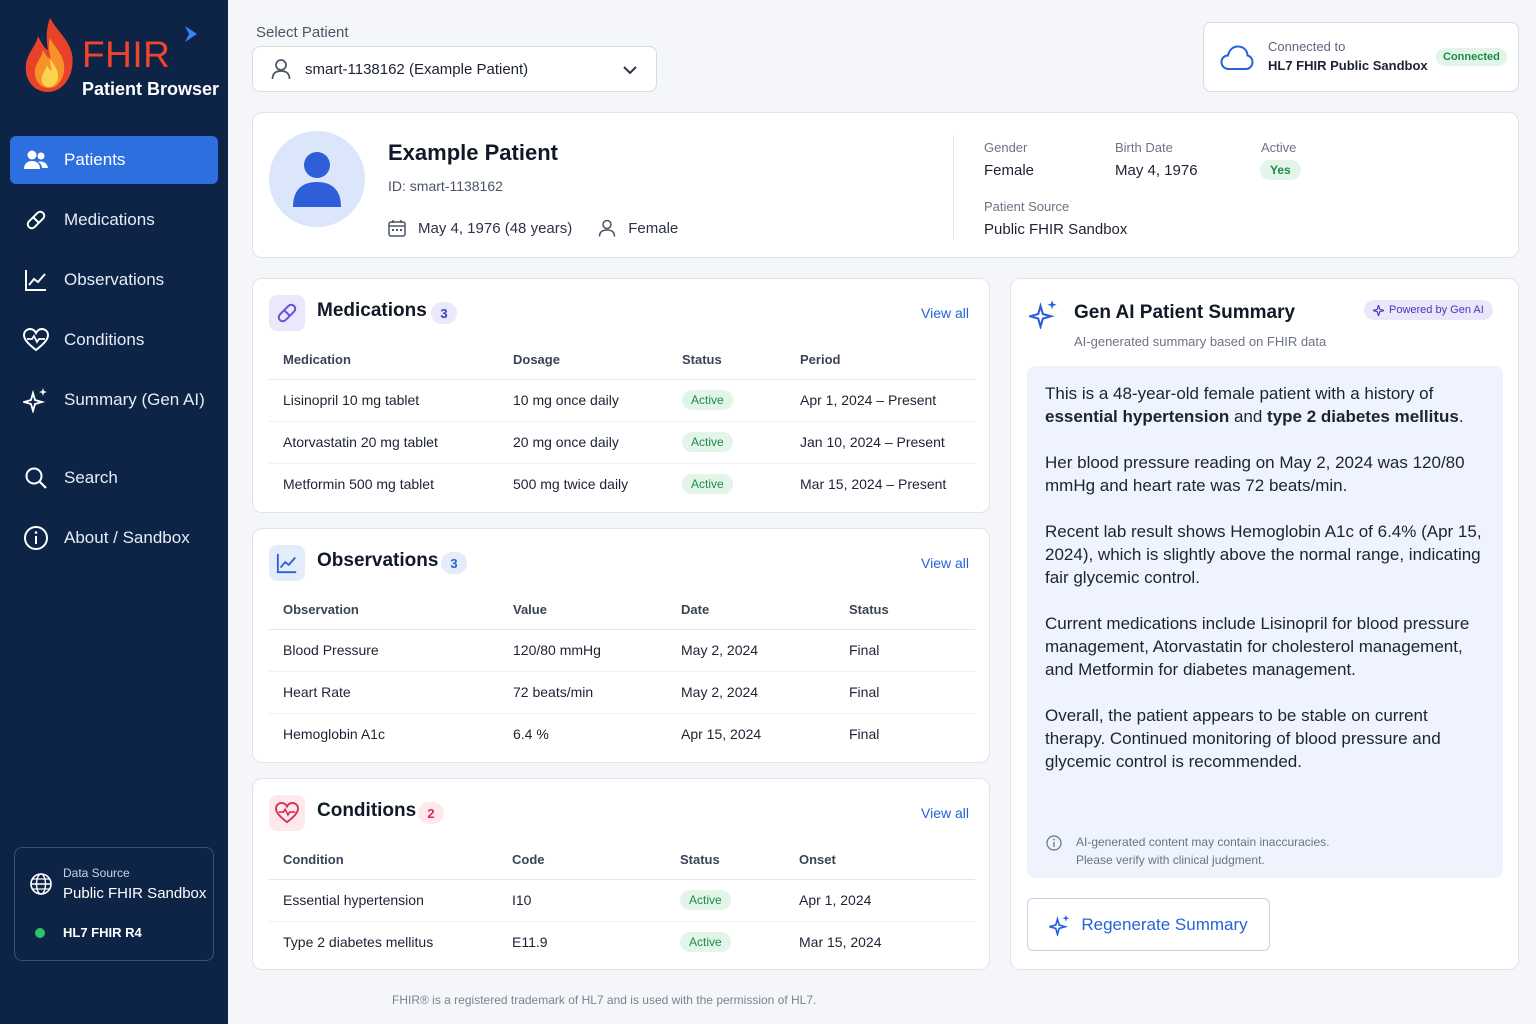 The width and height of the screenshot is (1536, 1024). What do you see at coordinates (40, 933) in the screenshot?
I see `status-dot` at bounding box center [40, 933].